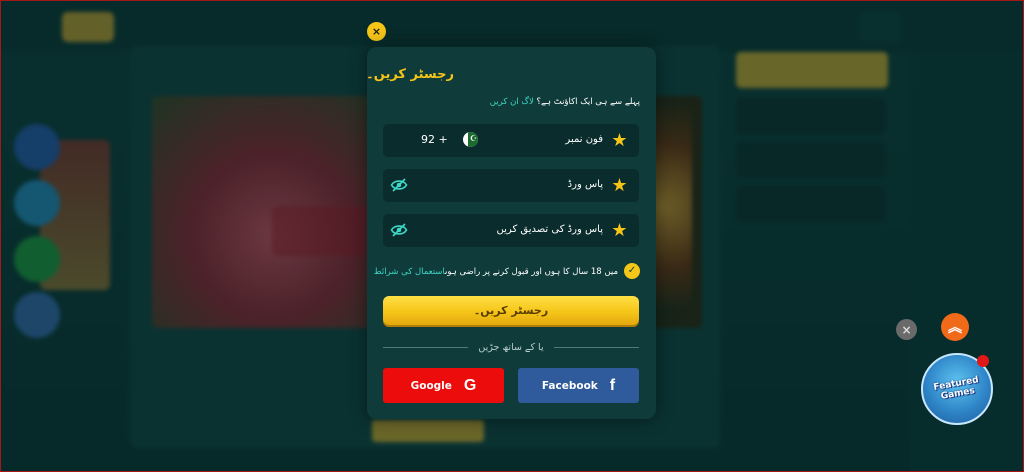  Describe the element at coordinates (511, 310) in the screenshot. I see `register-button: رجسٹر کریں۔` at that location.